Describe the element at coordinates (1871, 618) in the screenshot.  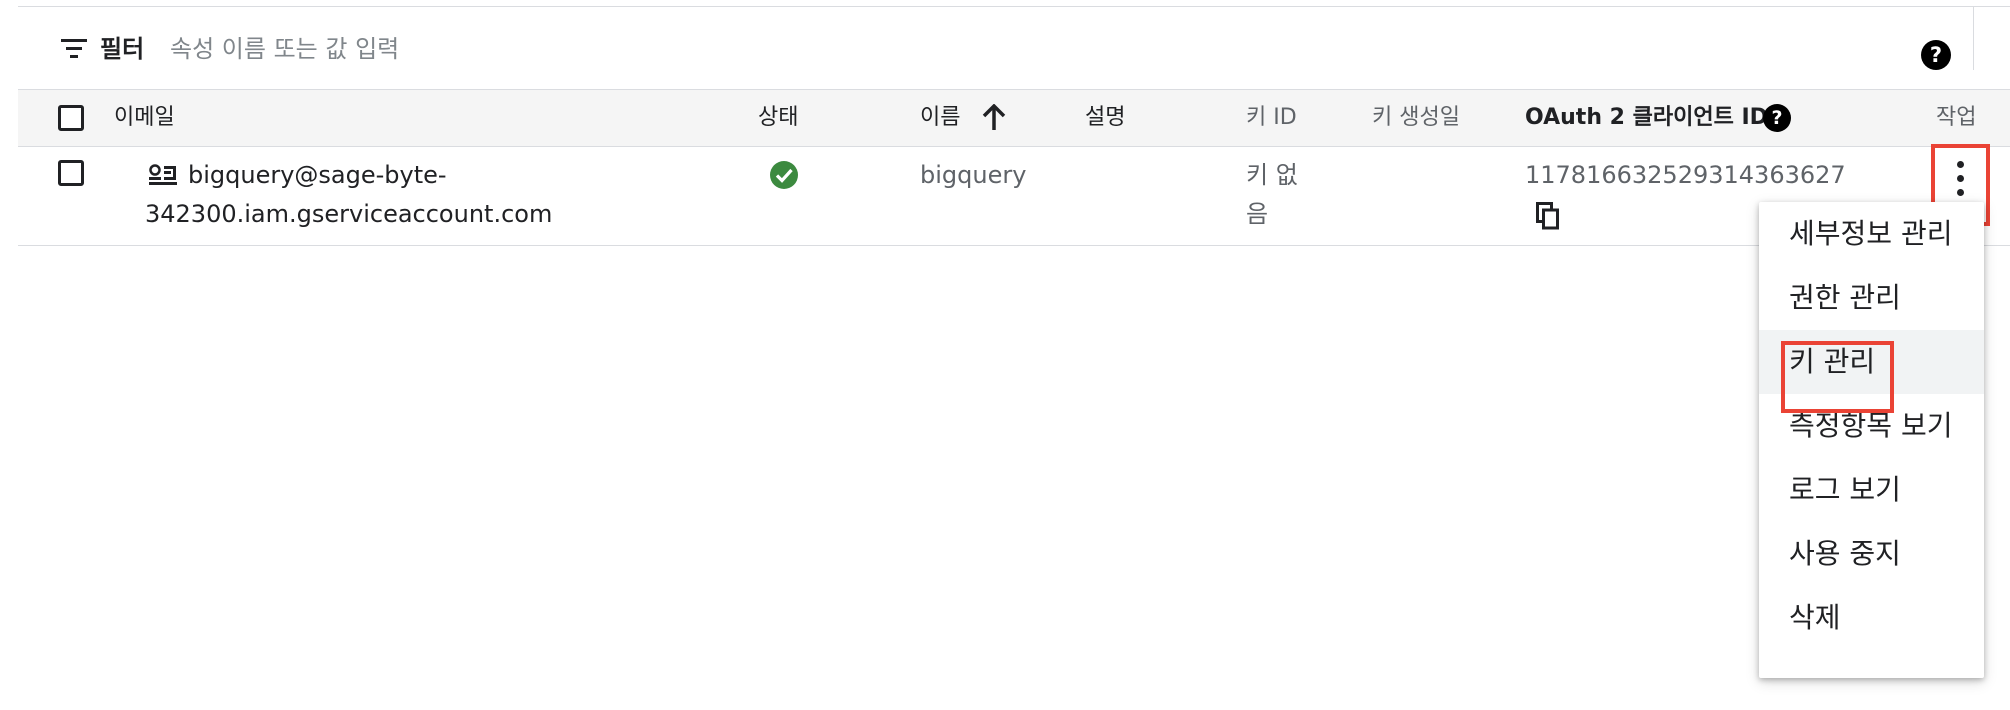
I see `menu-item-delete: 삭제` at that location.